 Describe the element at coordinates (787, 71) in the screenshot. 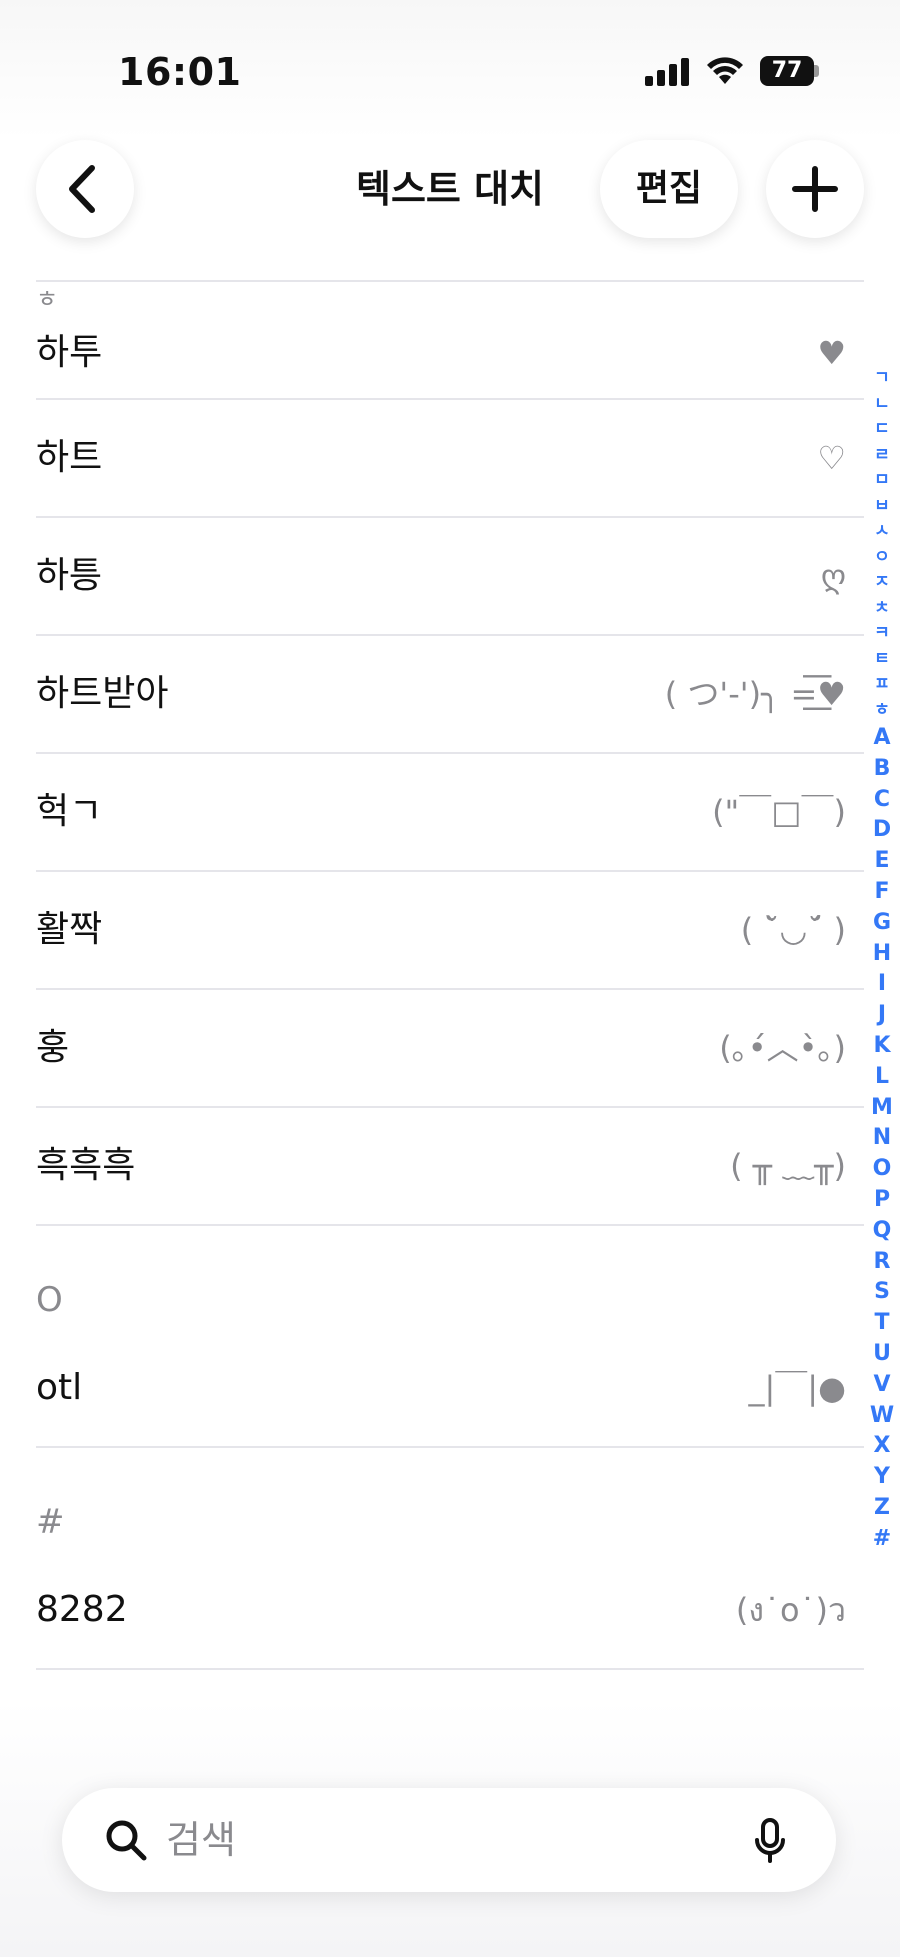

I see `battery-icon: 77` at that location.